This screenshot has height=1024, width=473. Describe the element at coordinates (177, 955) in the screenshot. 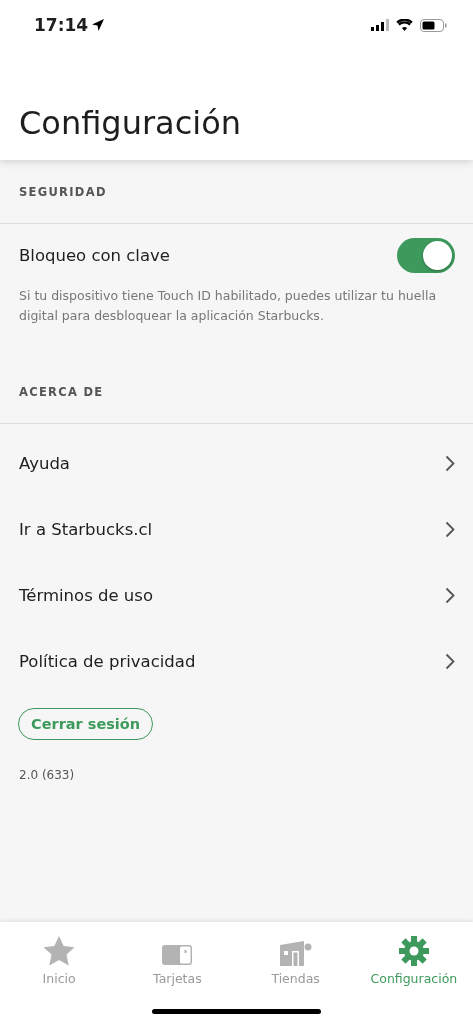

I see `card-icon` at that location.